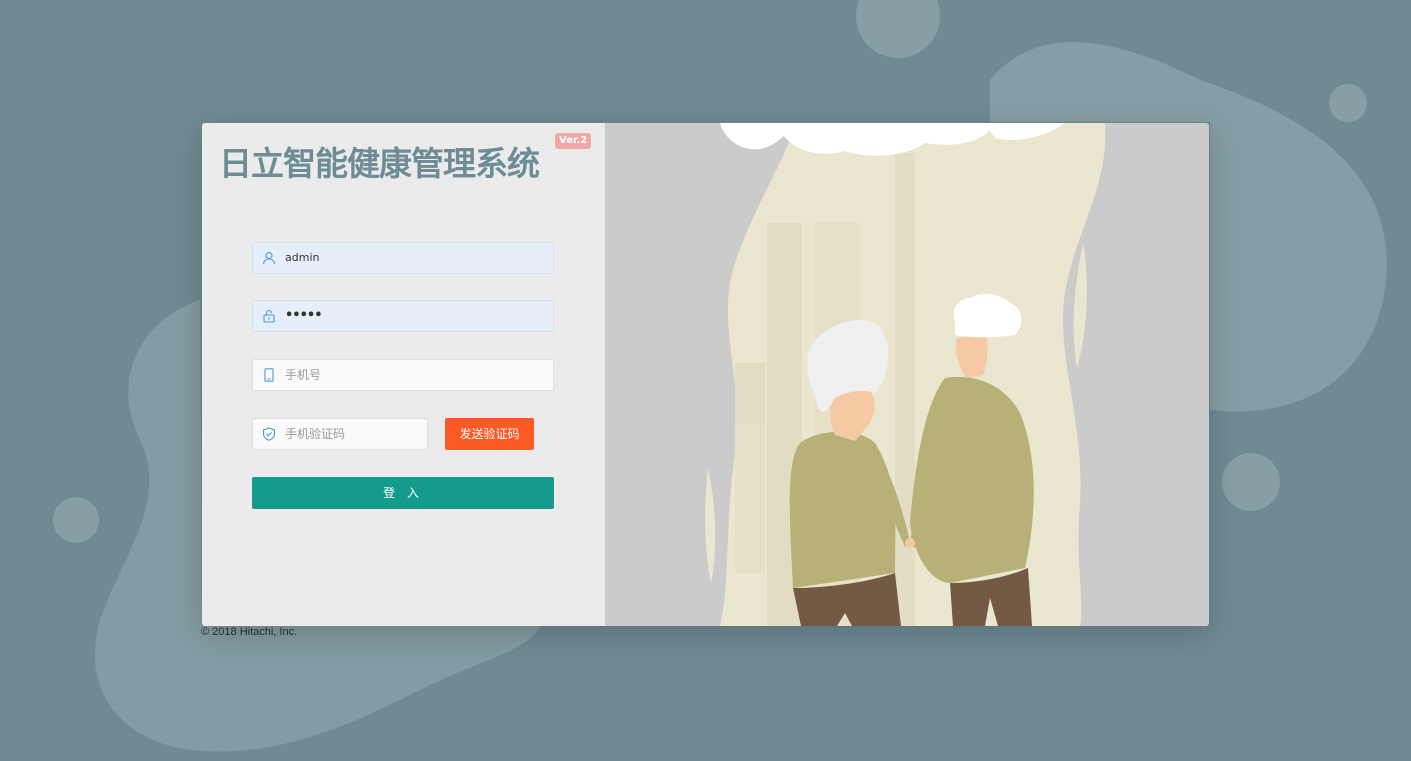 The height and width of the screenshot is (761, 1411). I want to click on lock-icon, so click(269, 316).